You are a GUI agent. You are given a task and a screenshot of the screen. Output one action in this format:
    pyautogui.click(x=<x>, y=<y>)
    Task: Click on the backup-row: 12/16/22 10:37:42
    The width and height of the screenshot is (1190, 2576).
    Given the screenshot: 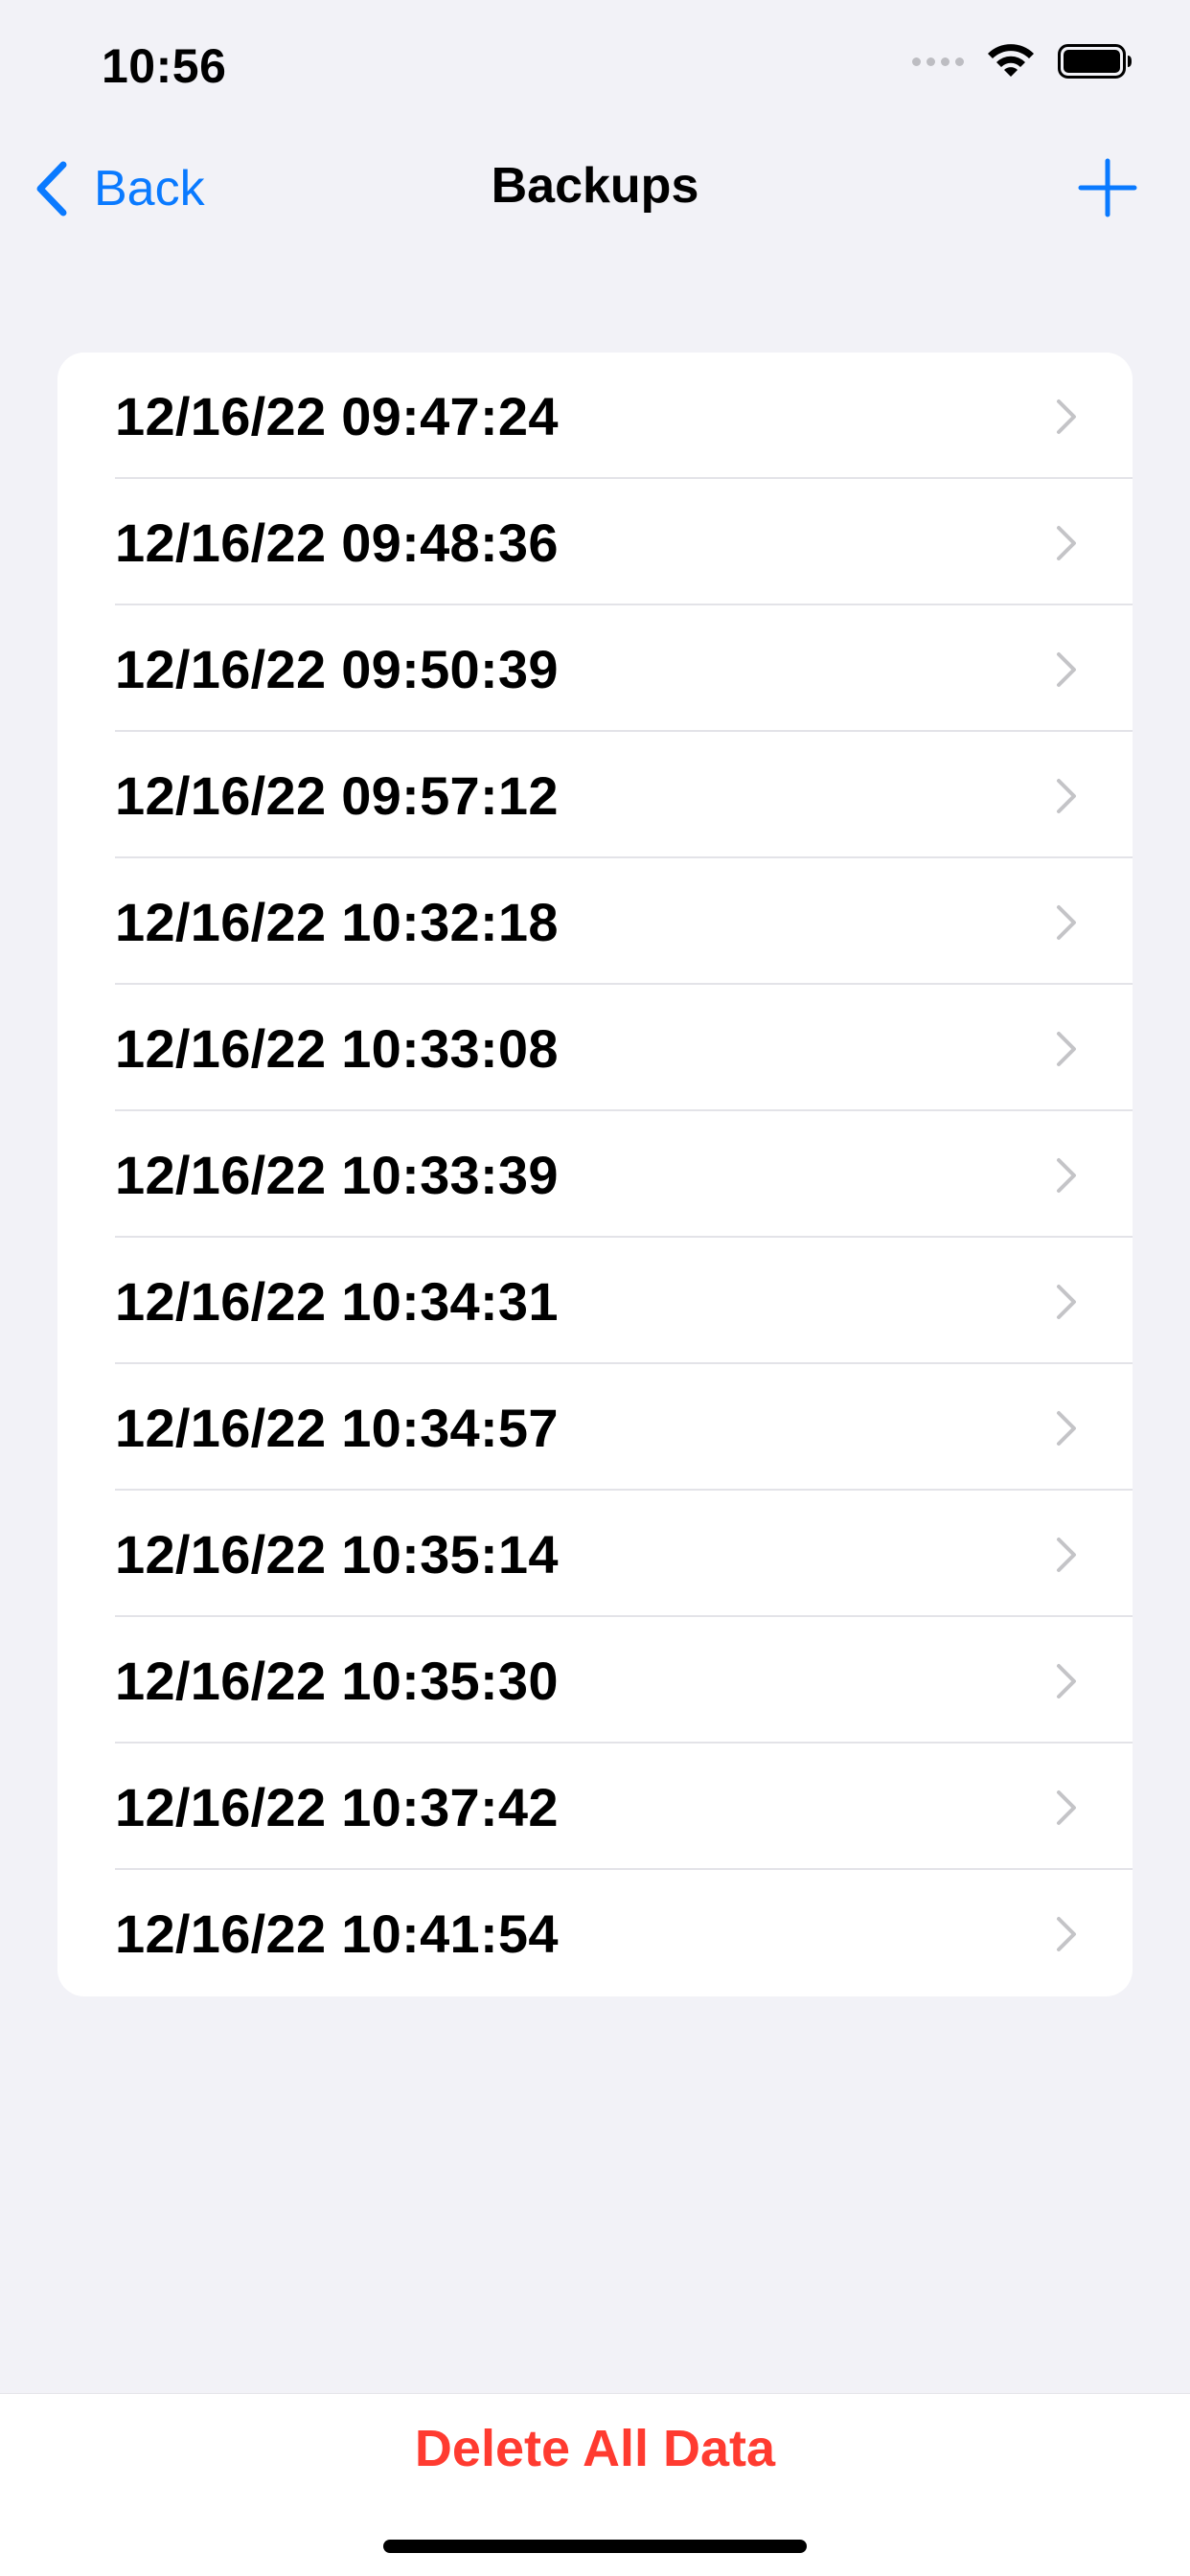 What is the action you would take?
    pyautogui.click(x=595, y=1807)
    